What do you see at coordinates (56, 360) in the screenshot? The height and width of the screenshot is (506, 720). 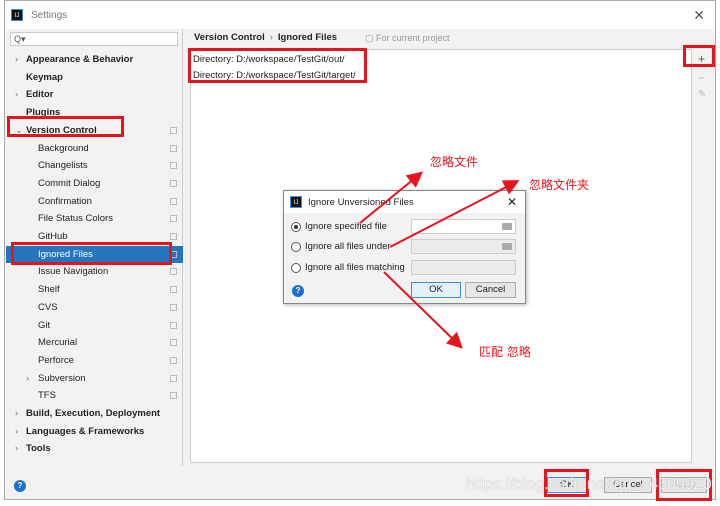 I see `sidebar-item-label: Perforce` at bounding box center [56, 360].